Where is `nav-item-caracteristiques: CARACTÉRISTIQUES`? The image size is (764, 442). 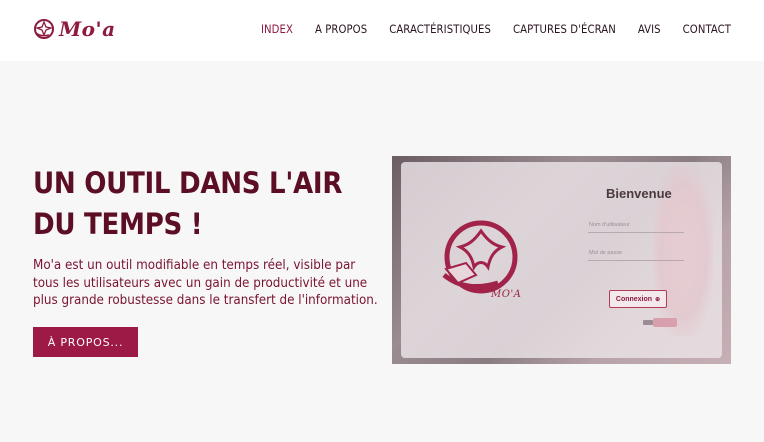
nav-item-caracteristiques: CARACTÉRISTIQUES is located at coordinates (440, 29).